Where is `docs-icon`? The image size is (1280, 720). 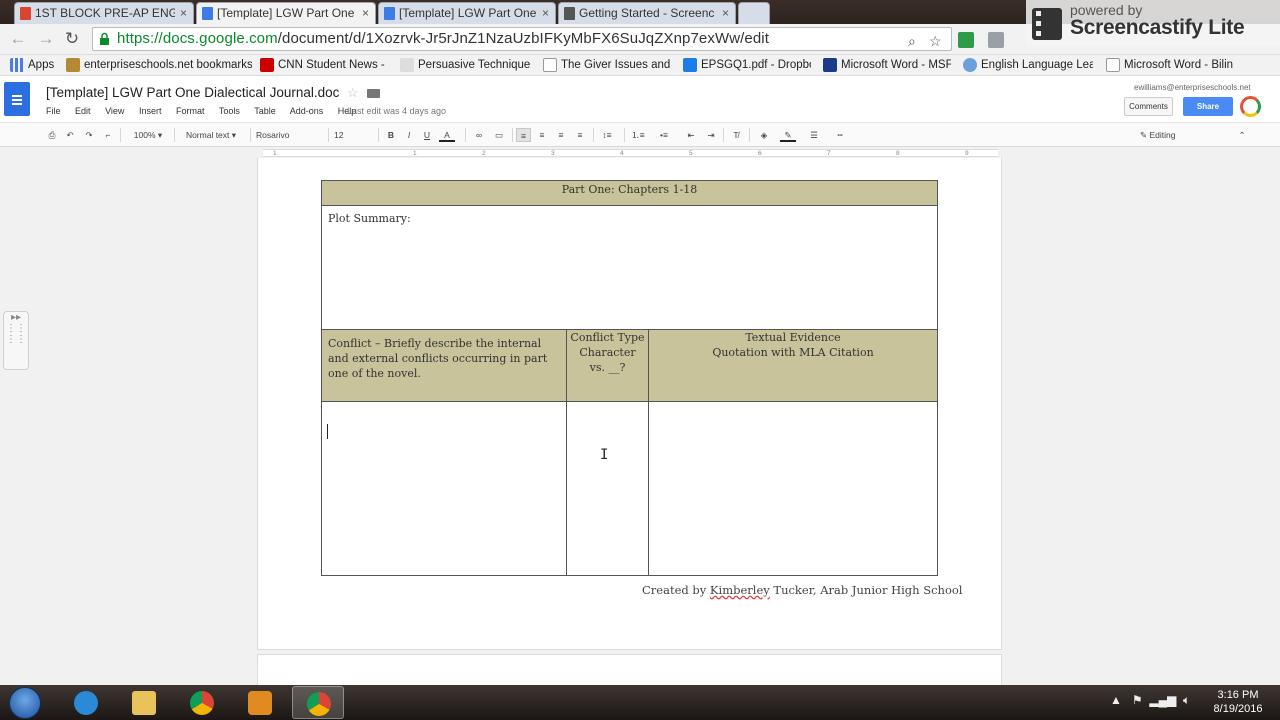 docs-icon is located at coordinates (207, 13).